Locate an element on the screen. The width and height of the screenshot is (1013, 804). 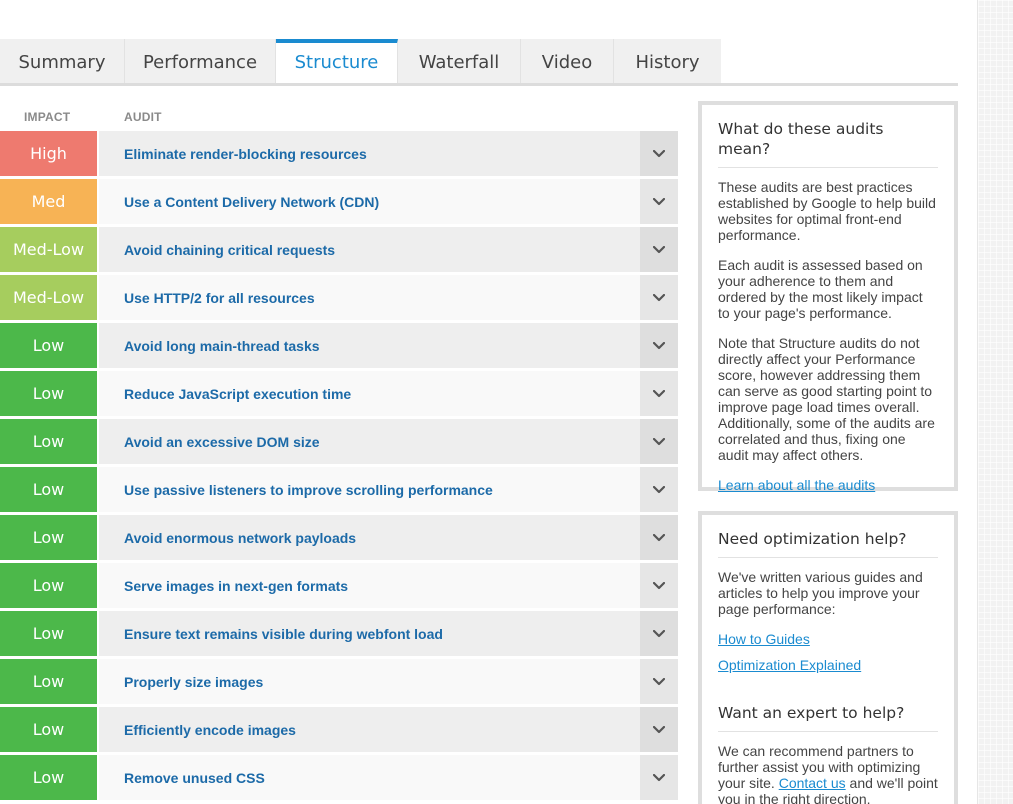
audit-item: Remove unused CSS is located at coordinates (388, 777).